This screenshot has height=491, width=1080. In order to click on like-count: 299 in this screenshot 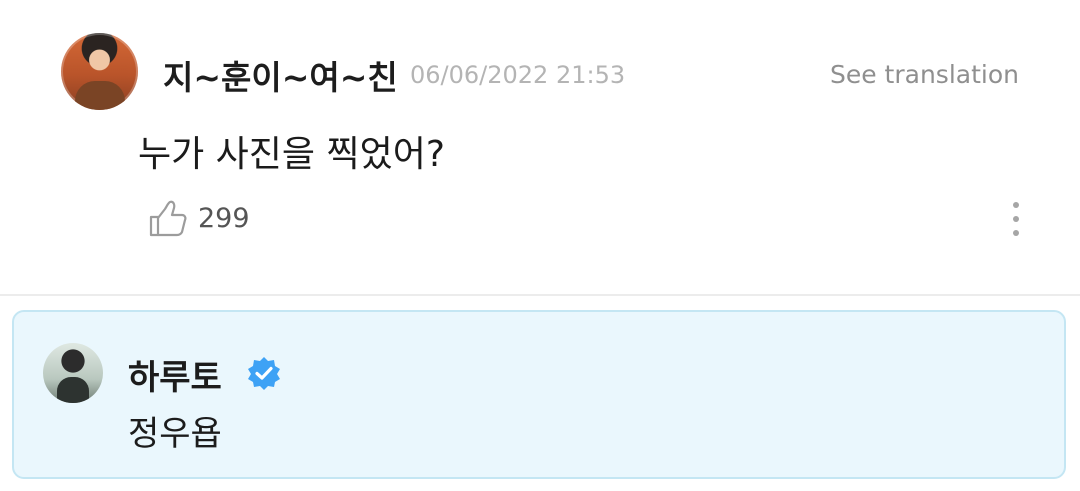, I will do `click(224, 218)`.